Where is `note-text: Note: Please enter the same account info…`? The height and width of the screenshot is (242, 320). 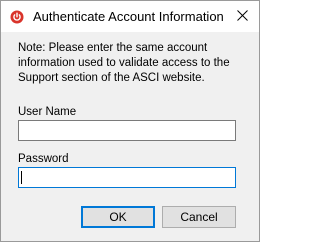
note-text: Note: Please enter the same account info… is located at coordinates (124, 63).